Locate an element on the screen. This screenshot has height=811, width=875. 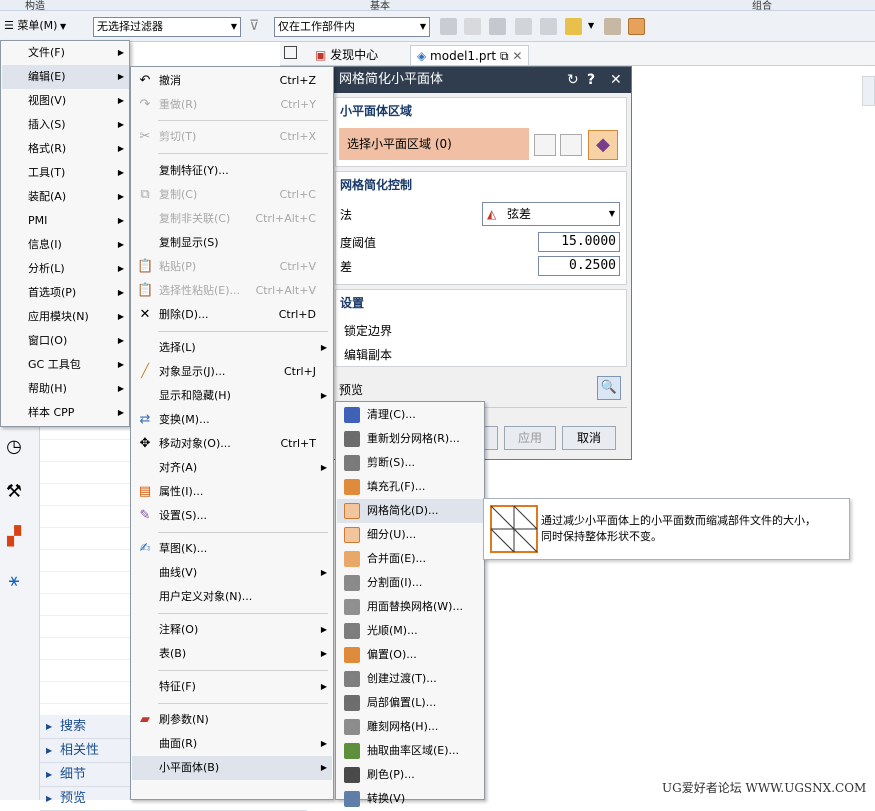
body-snap-icon is located at coordinates (548, 26).